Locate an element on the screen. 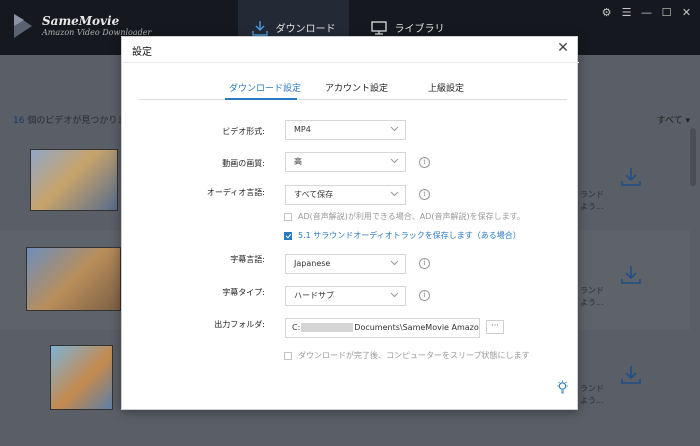 The image size is (700, 446). dialog-title: 設定 is located at coordinates (142, 52).